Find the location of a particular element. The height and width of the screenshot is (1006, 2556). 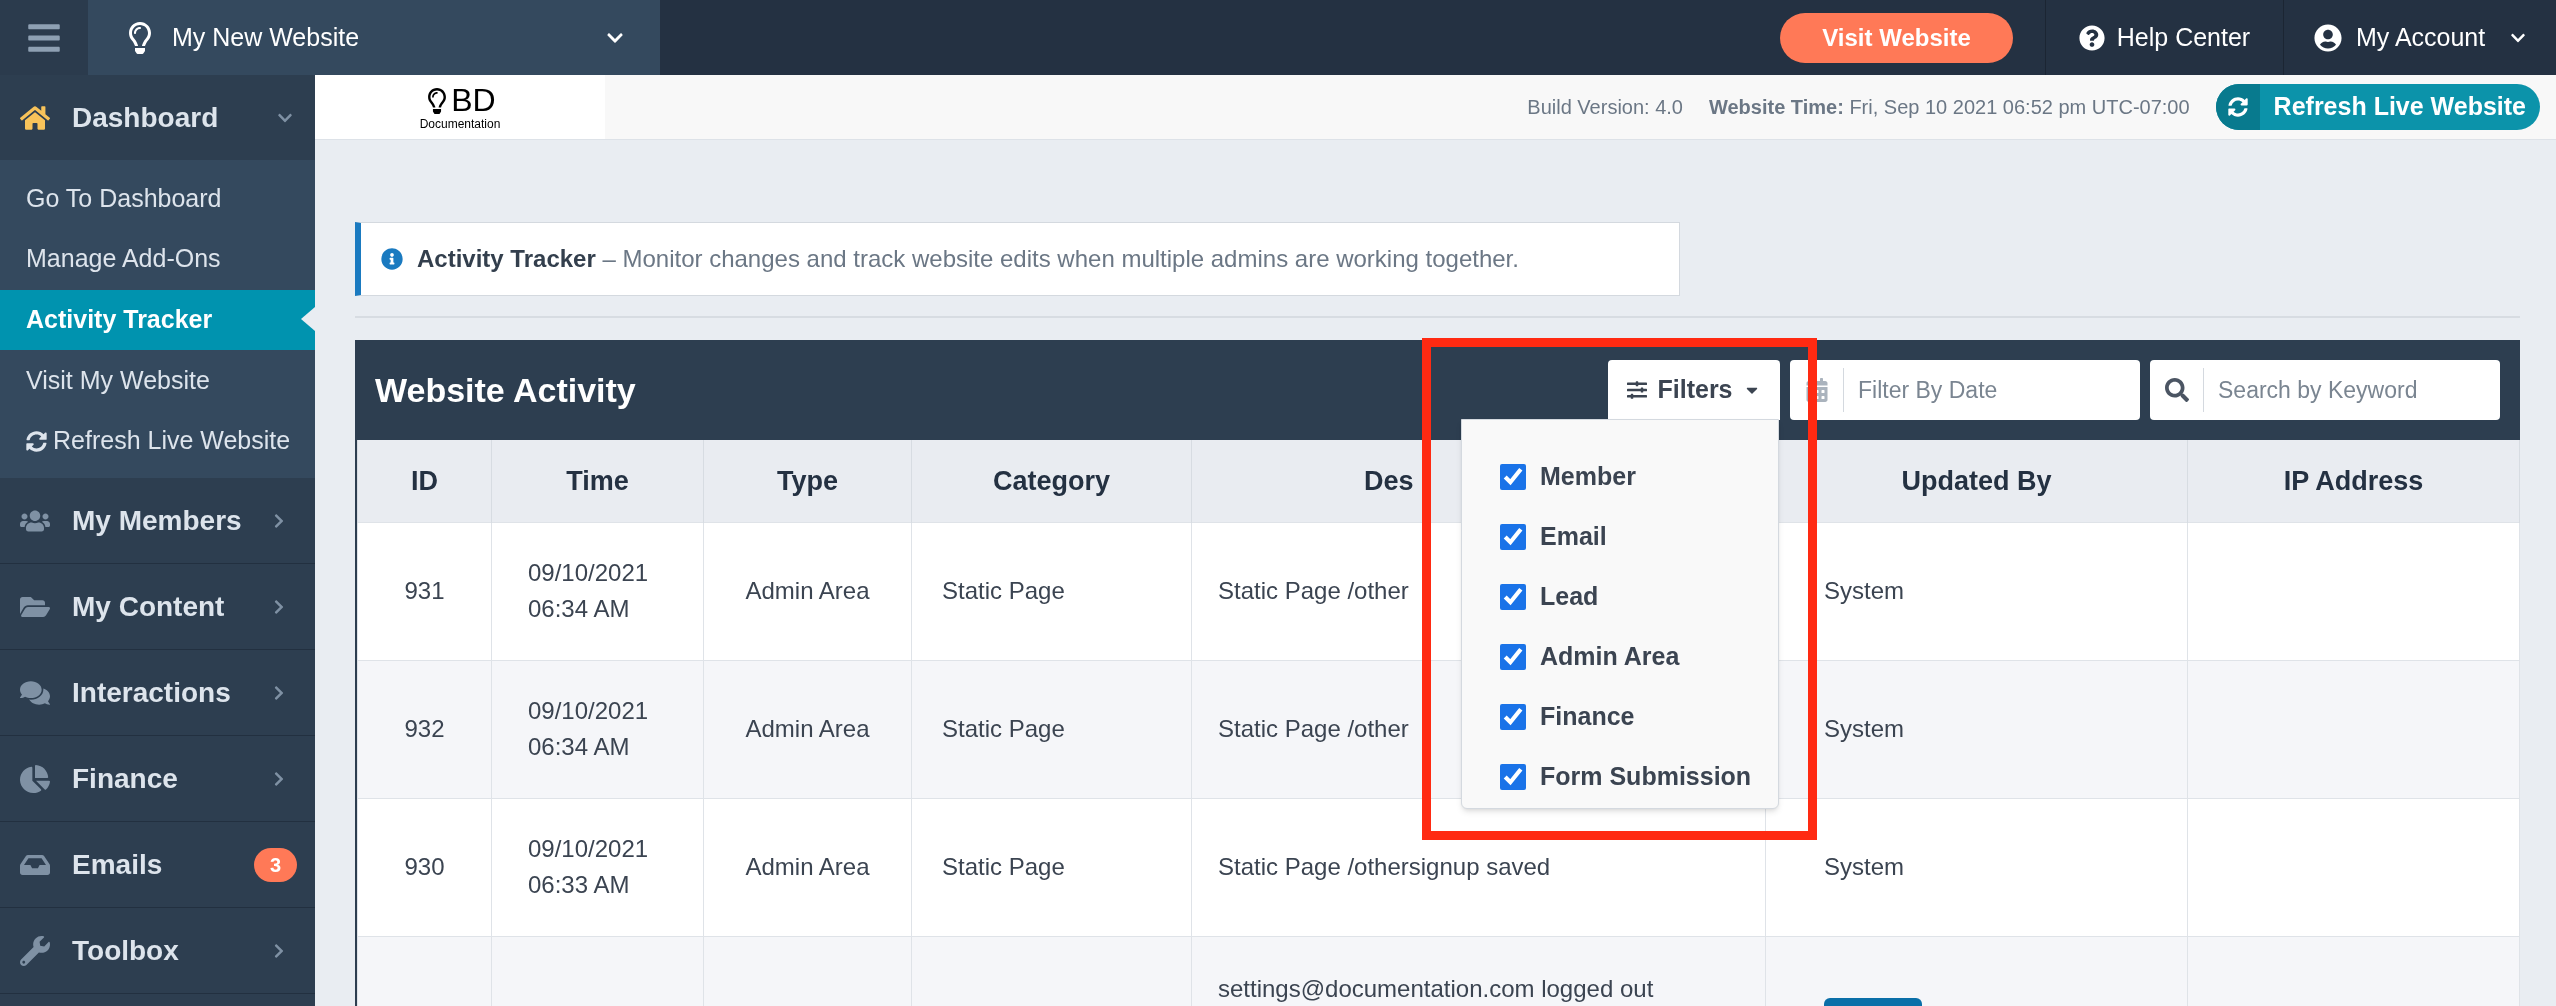

column-header: IP Address is located at coordinates (2353, 481).